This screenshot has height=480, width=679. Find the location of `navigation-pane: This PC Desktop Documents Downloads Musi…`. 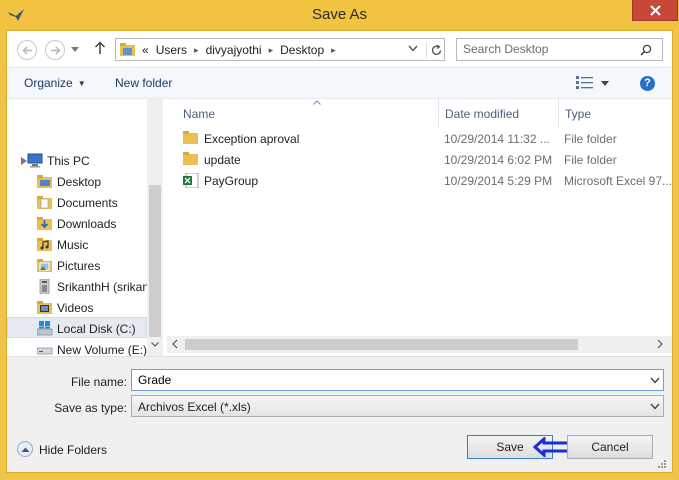

navigation-pane: This PC Desktop Documents Downloads Musi… is located at coordinates (77, 227).